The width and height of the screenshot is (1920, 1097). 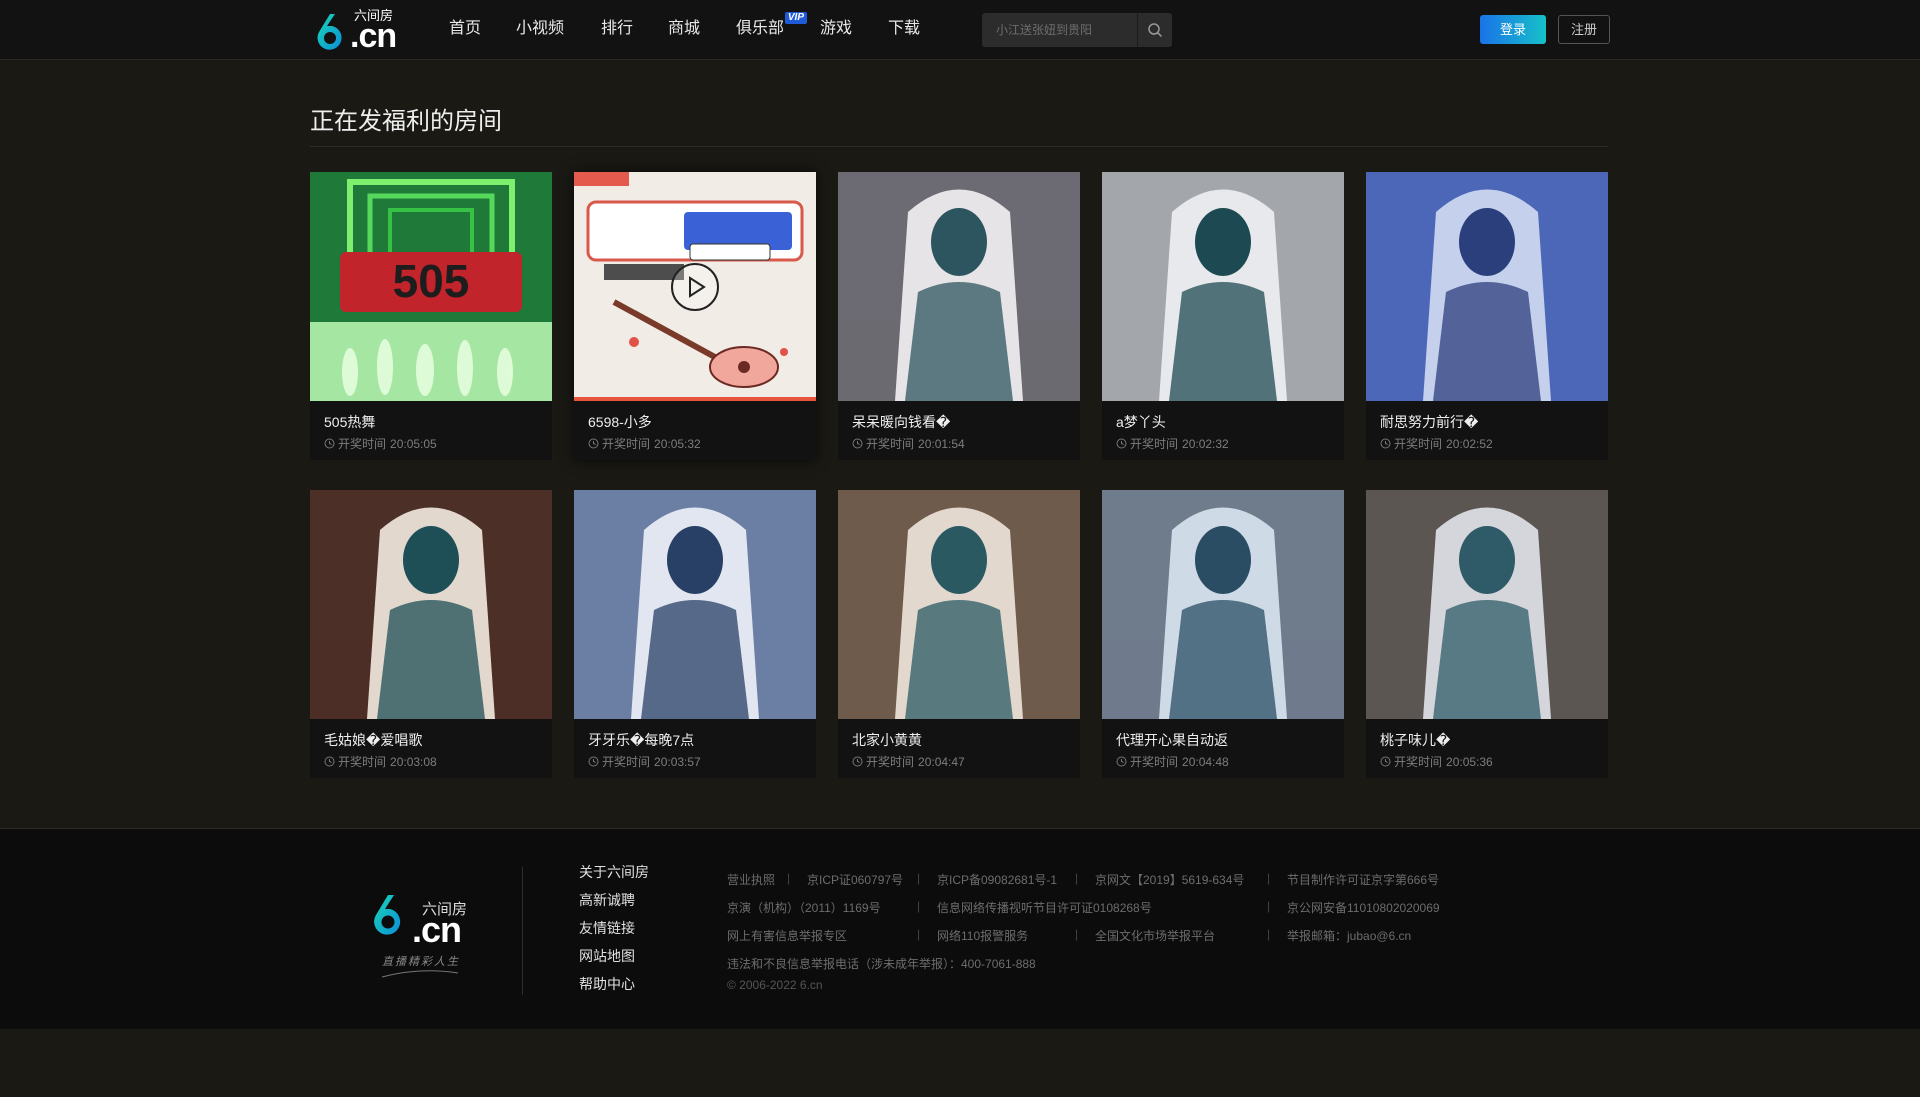 I want to click on draw-time: 开奖时间 20:04:47, so click(x=908, y=761).